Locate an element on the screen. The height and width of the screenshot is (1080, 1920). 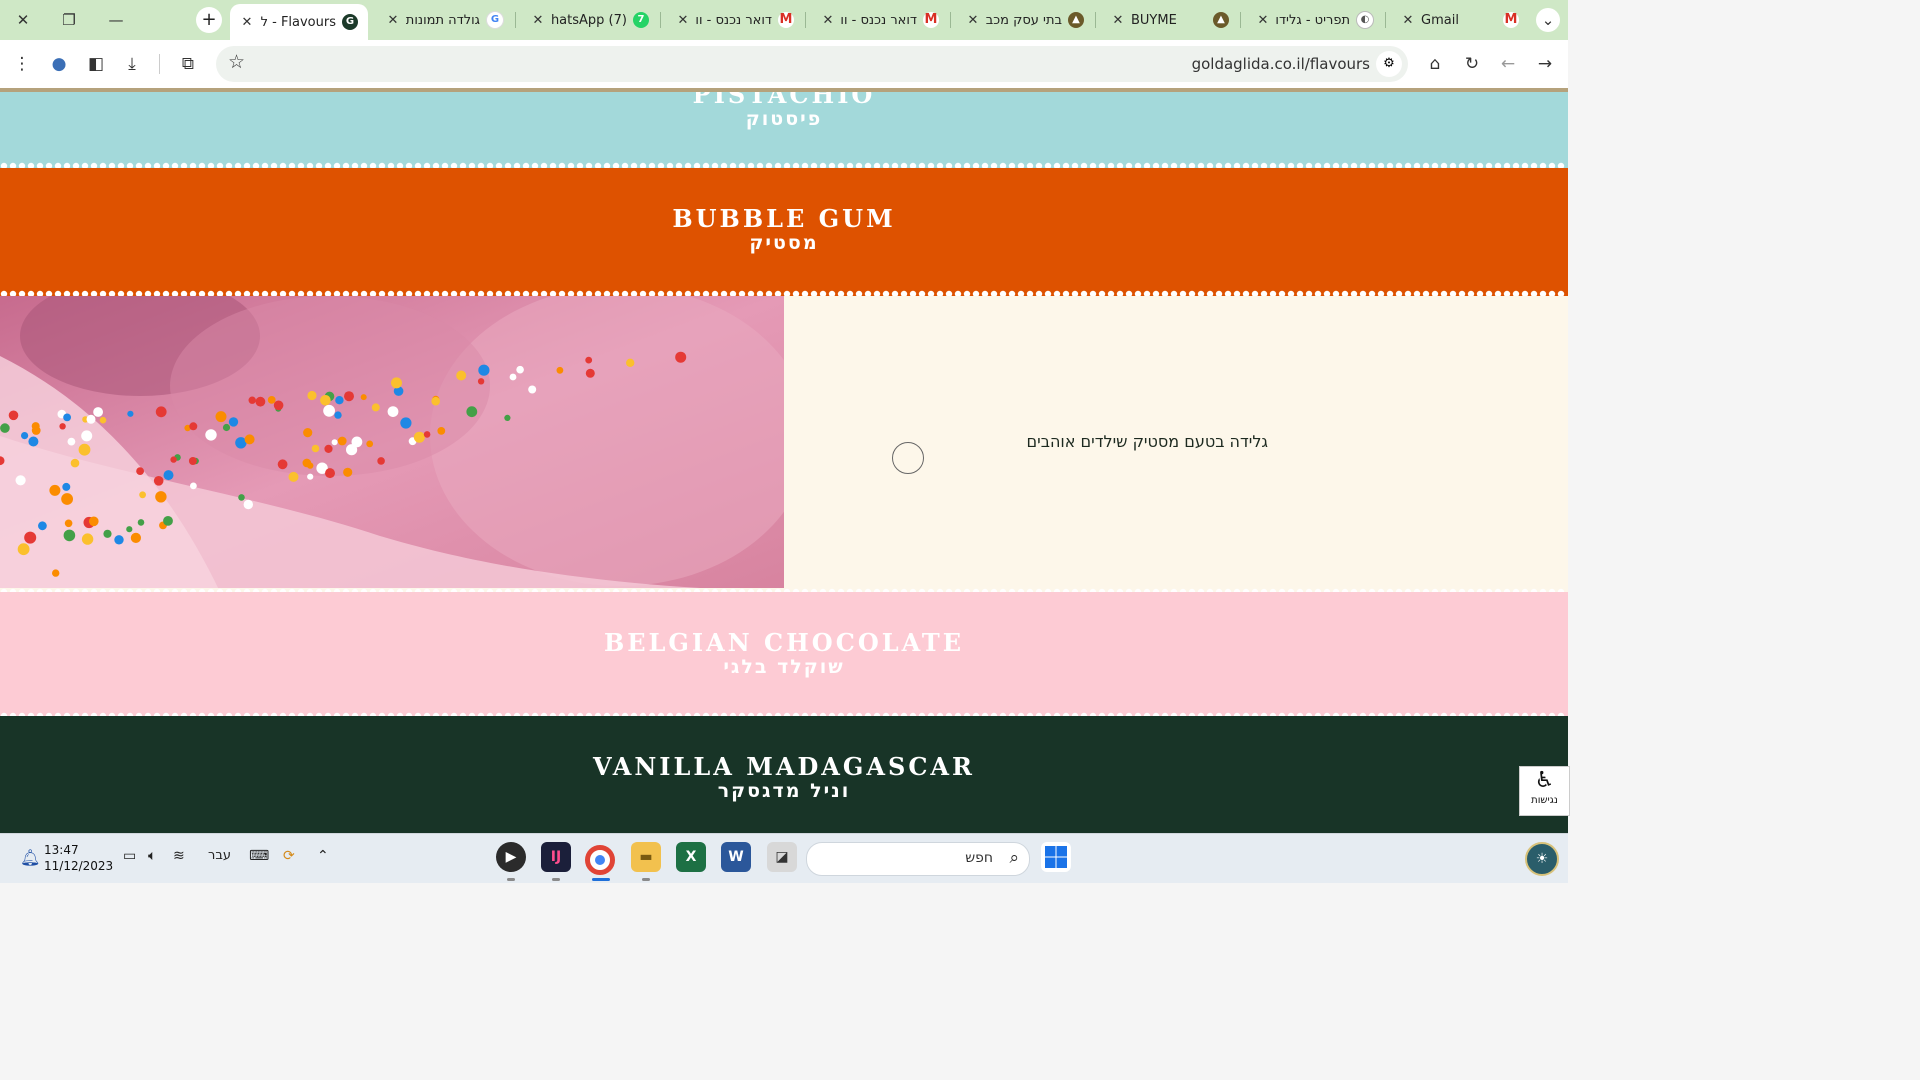
file-explorer-app-icon: ▬ is located at coordinates (646, 857).